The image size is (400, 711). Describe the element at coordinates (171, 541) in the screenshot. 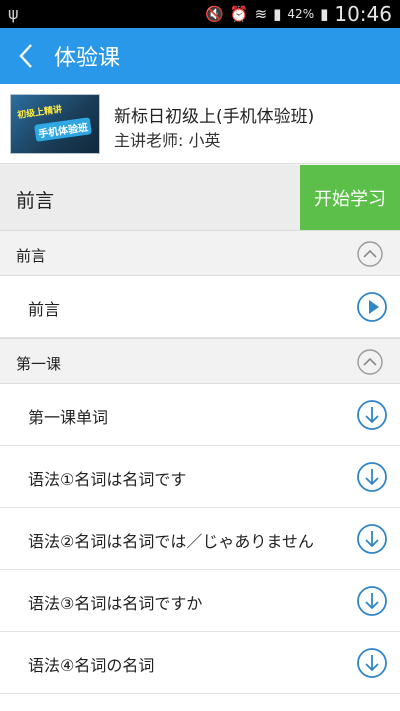

I see `item-label: 语法②名词は名词では／じゃありません` at that location.